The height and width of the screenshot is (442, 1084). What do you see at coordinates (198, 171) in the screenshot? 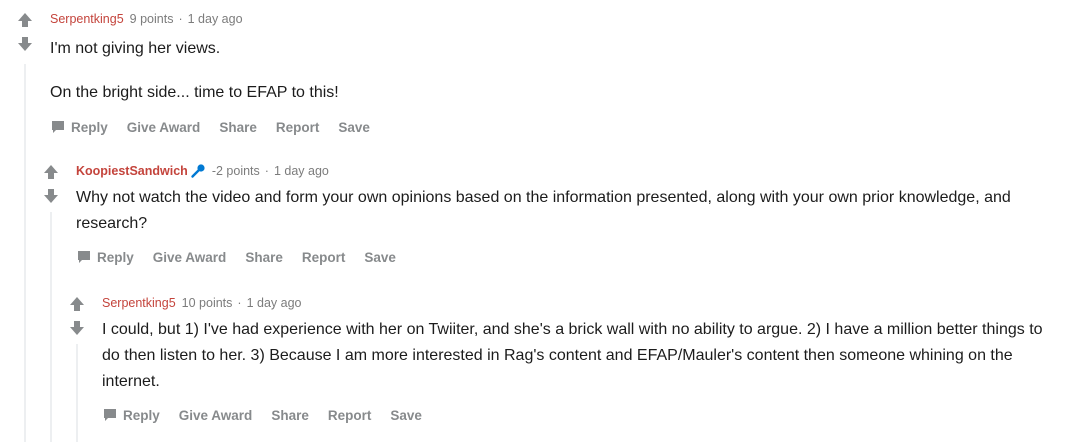
I see `microphone-icon` at bounding box center [198, 171].